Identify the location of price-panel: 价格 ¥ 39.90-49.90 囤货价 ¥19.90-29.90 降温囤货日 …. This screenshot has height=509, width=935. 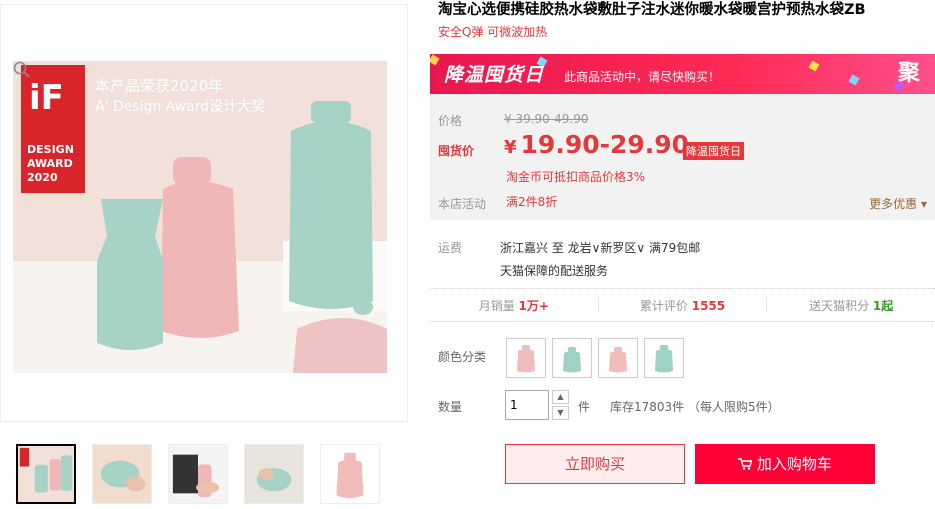
(682, 157).